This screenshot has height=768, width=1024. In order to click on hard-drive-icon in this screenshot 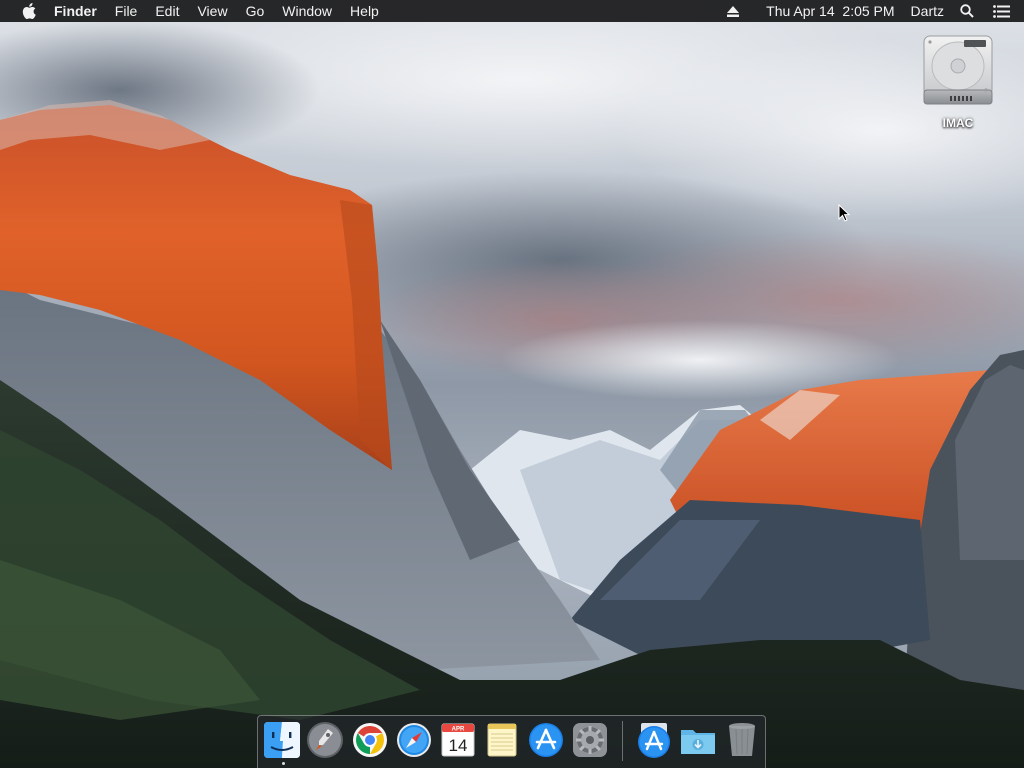, I will do `click(958, 70)`.